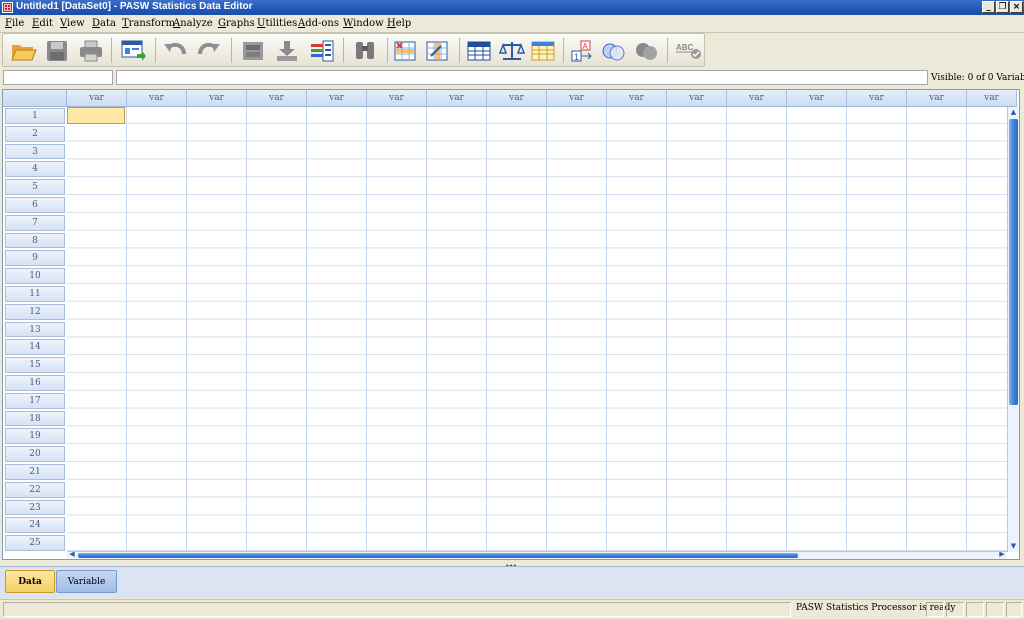  Describe the element at coordinates (1002, 7) in the screenshot. I see `restore-button: ❐` at that location.